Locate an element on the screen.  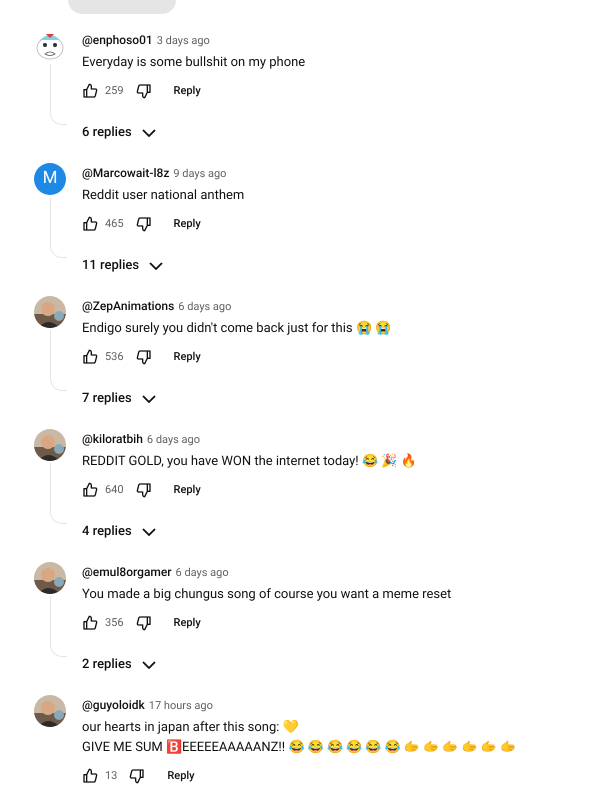
timestamp: 17 hours ago is located at coordinates (180, 706).